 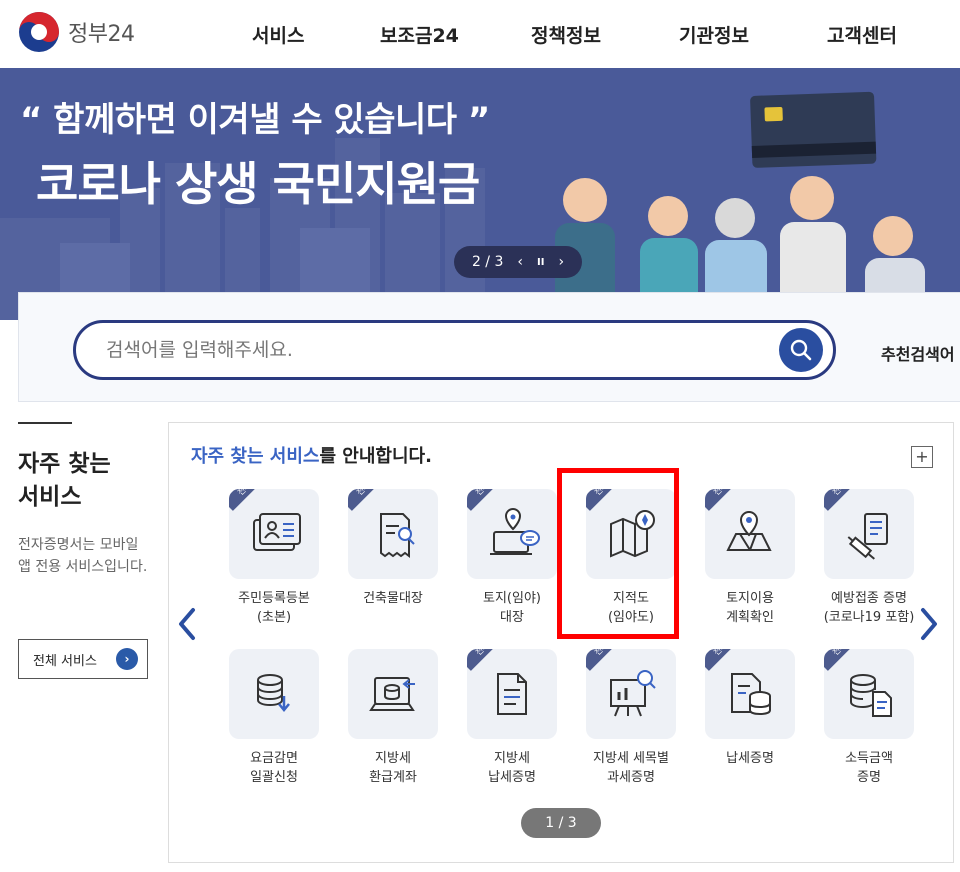 I want to click on map-pin-icon, so click(x=749, y=531).